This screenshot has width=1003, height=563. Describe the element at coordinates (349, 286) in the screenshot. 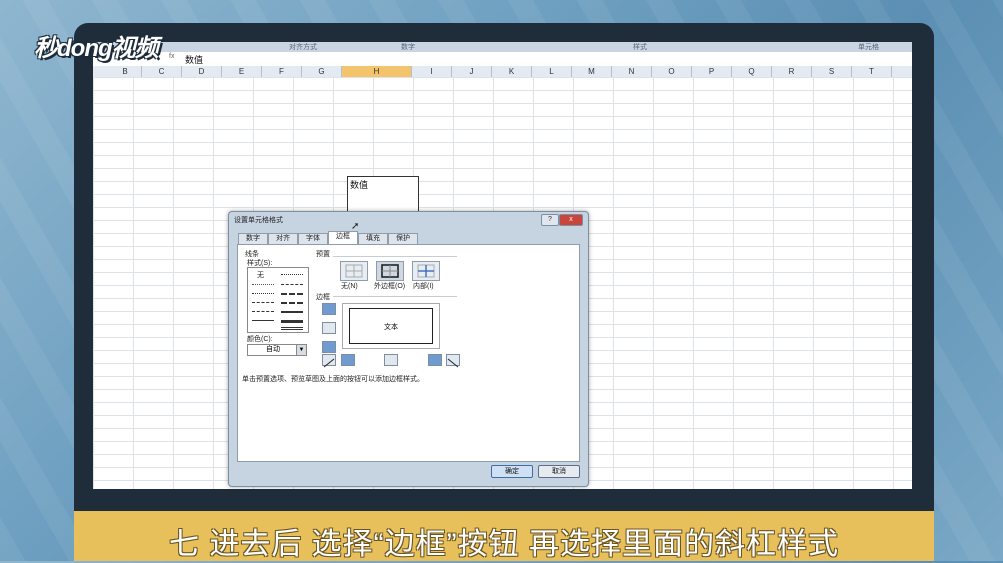

I see `preset-none-label: 无(N)` at that location.